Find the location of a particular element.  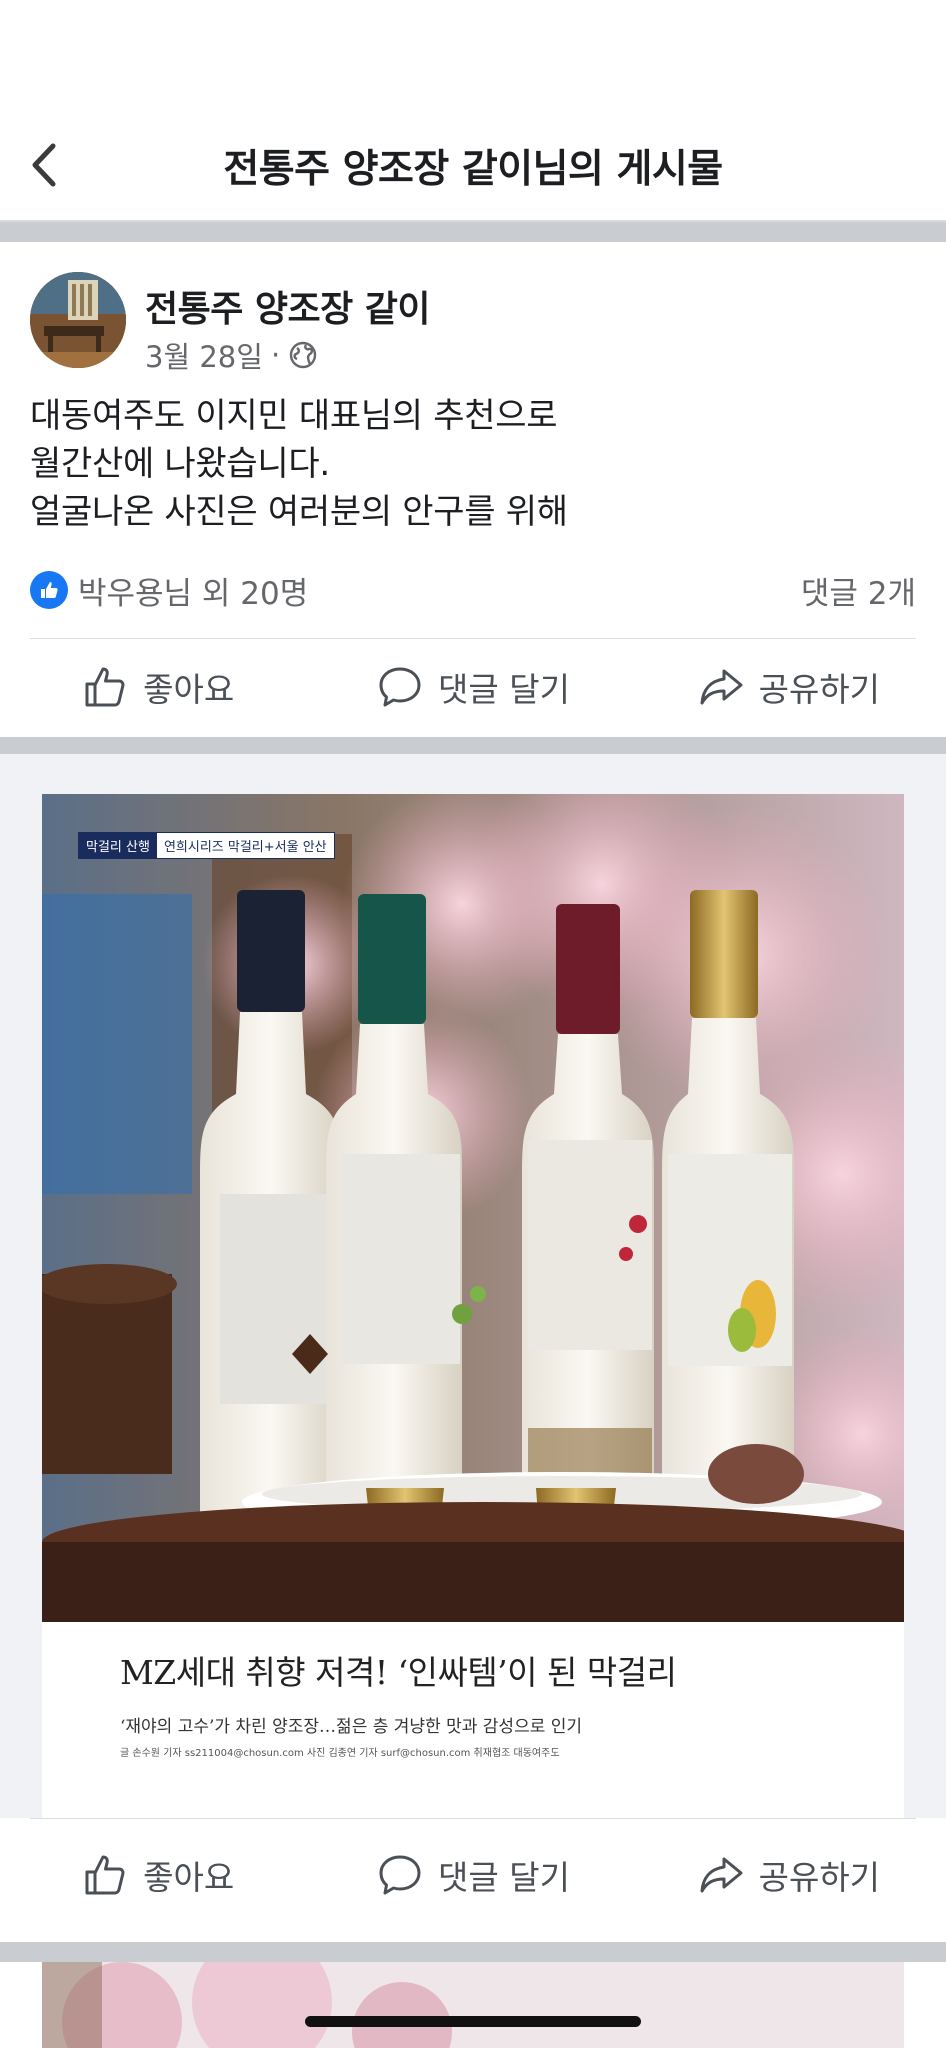

page-title: 전통주 양조장 같이님의 게시물 is located at coordinates (473, 169).